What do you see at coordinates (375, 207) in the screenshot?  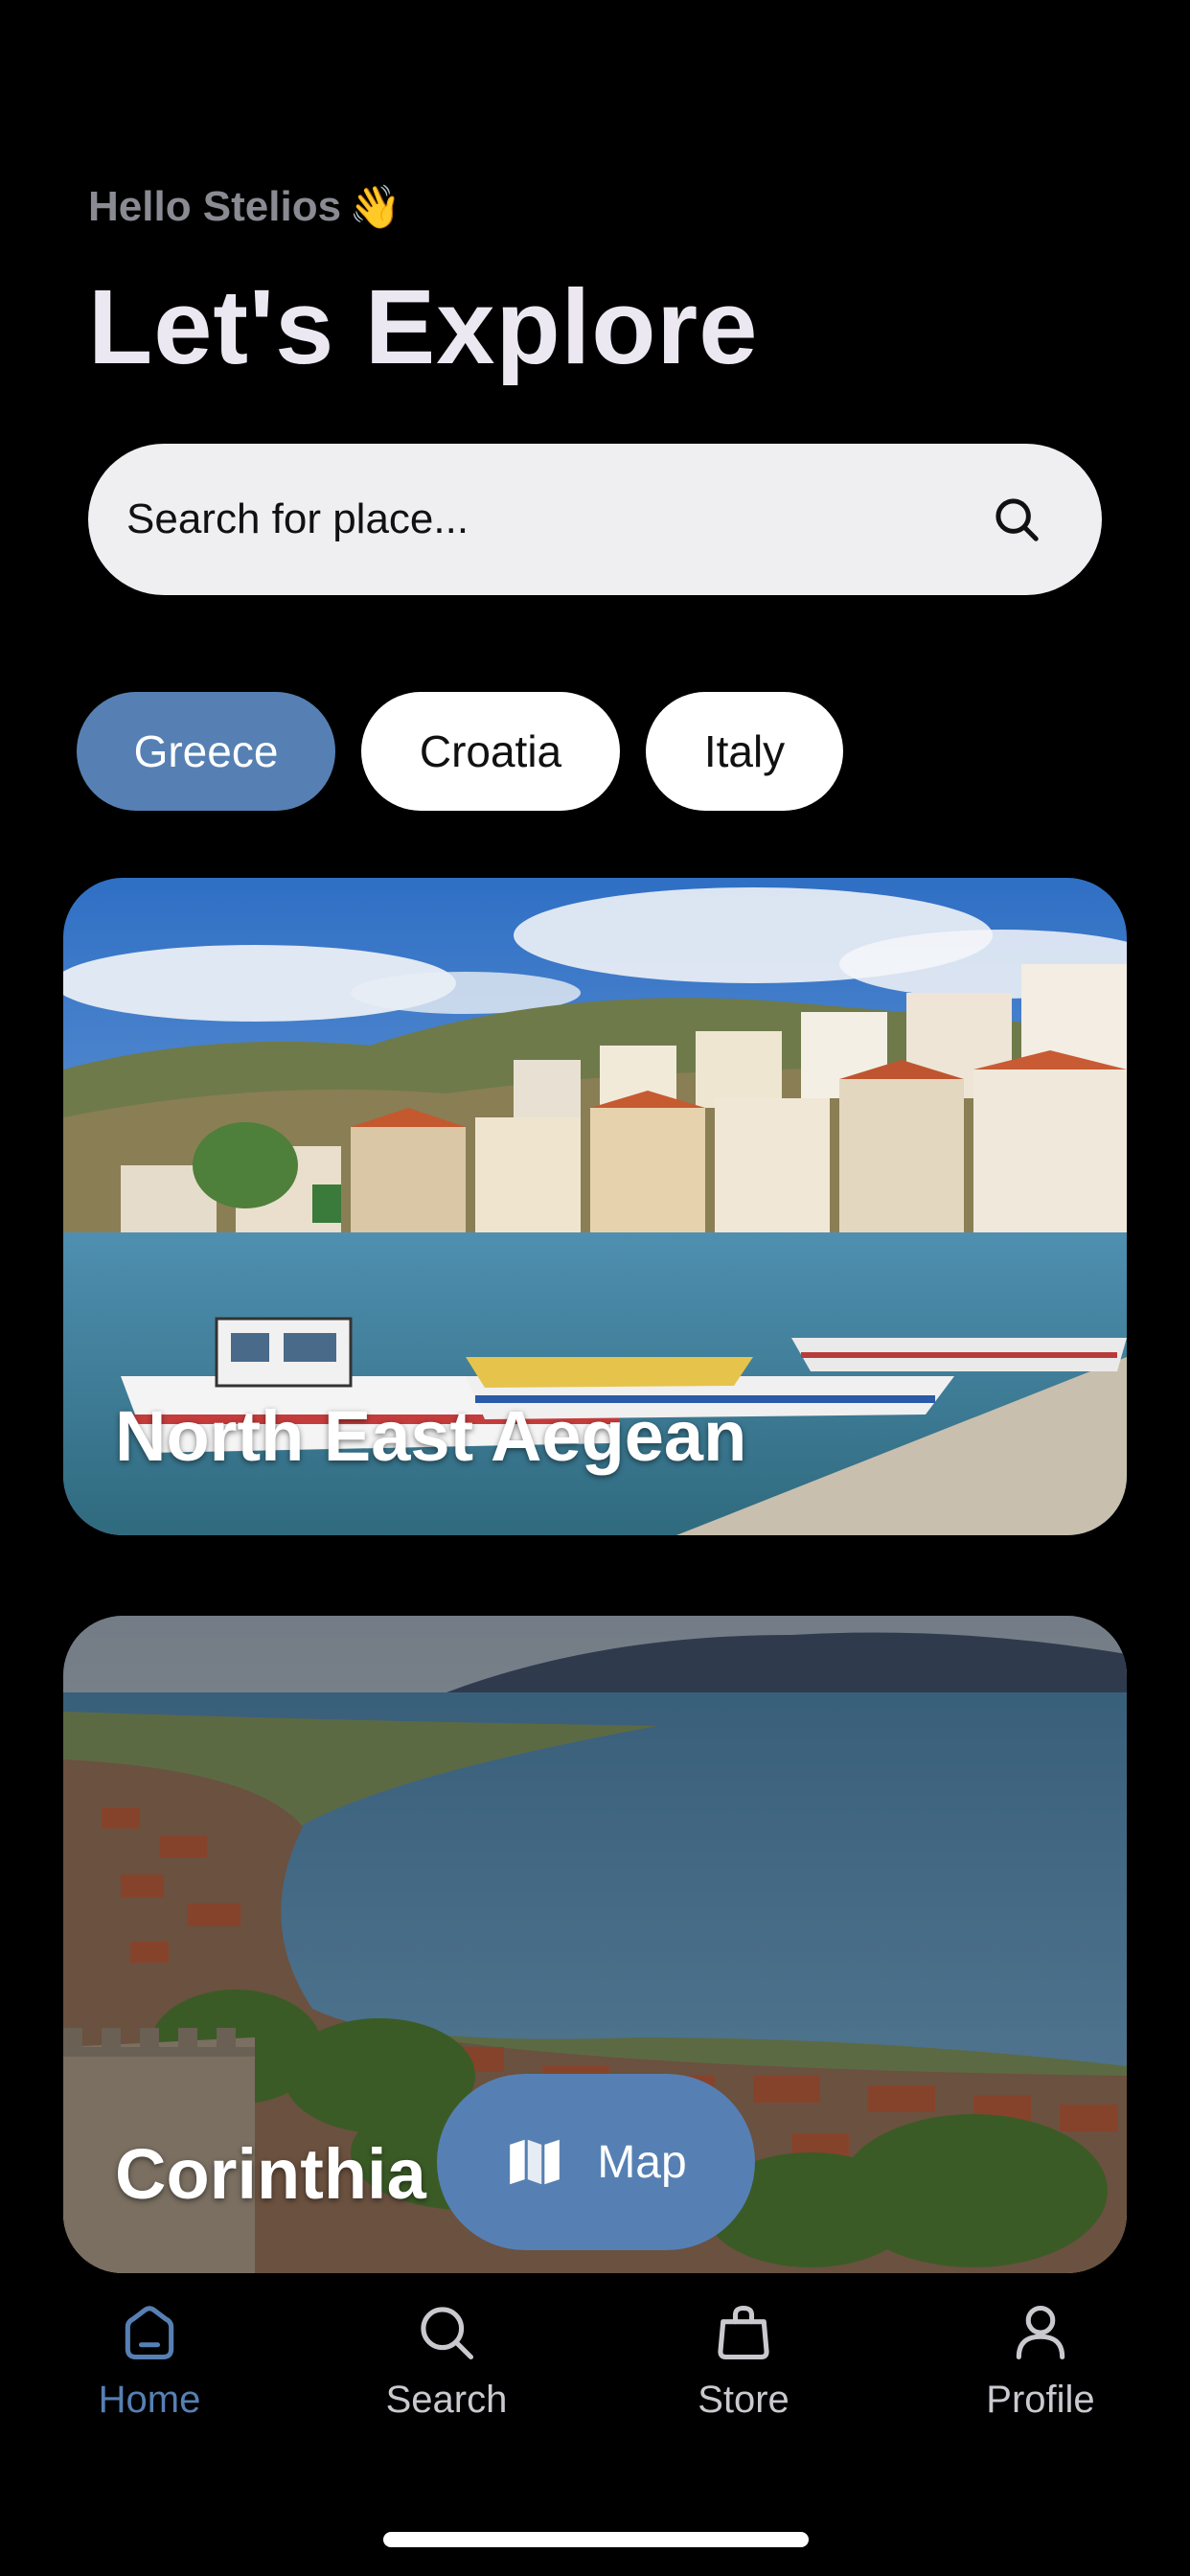 I see `wave-emoji: 👋` at bounding box center [375, 207].